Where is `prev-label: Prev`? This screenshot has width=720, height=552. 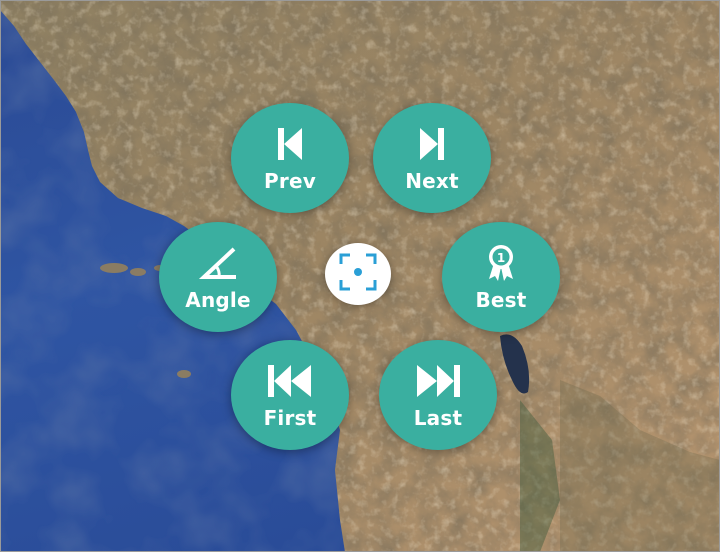
prev-label: Prev is located at coordinates (290, 181).